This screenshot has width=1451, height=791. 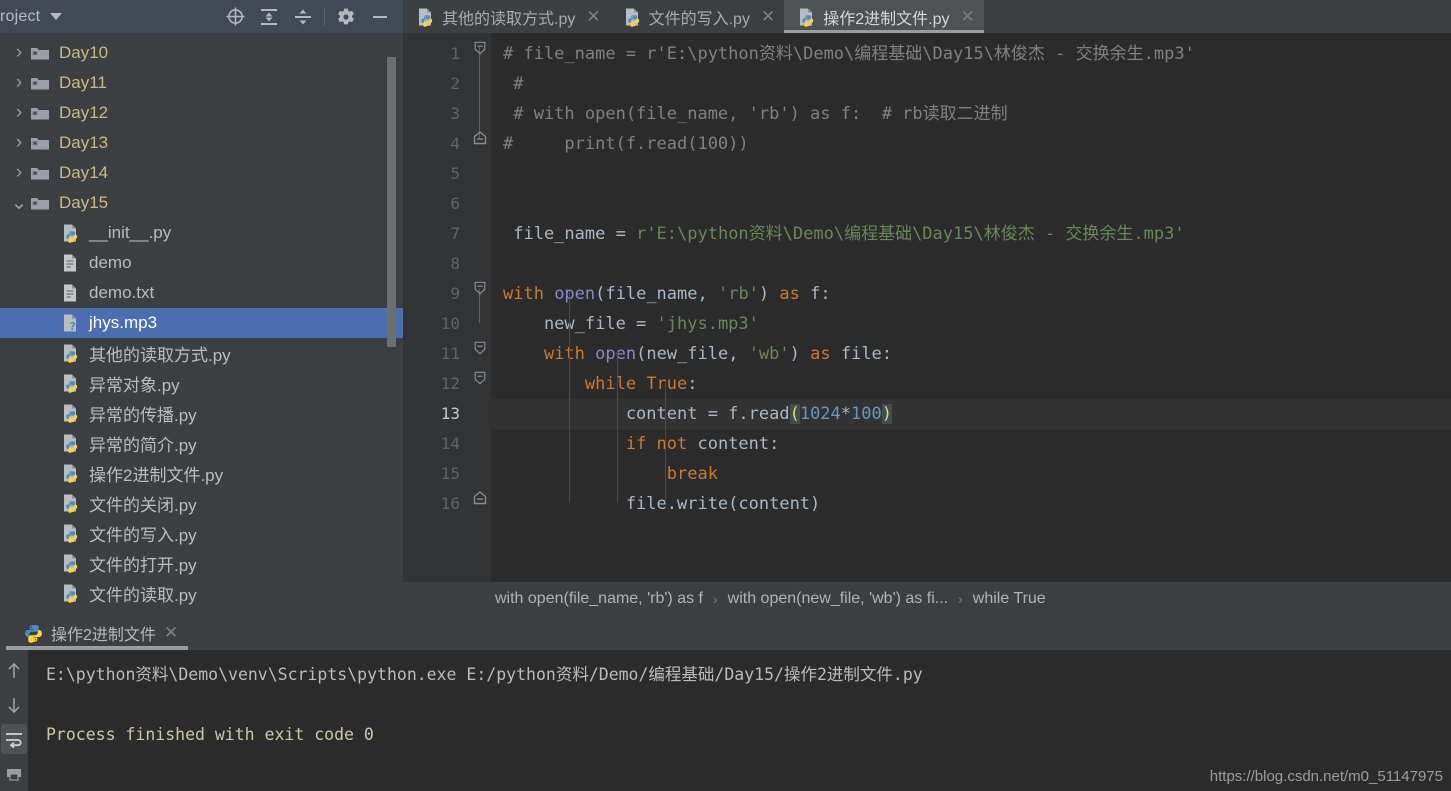 What do you see at coordinates (480, 348) in the screenshot?
I see `fold-collapse-icon-line11` at bounding box center [480, 348].